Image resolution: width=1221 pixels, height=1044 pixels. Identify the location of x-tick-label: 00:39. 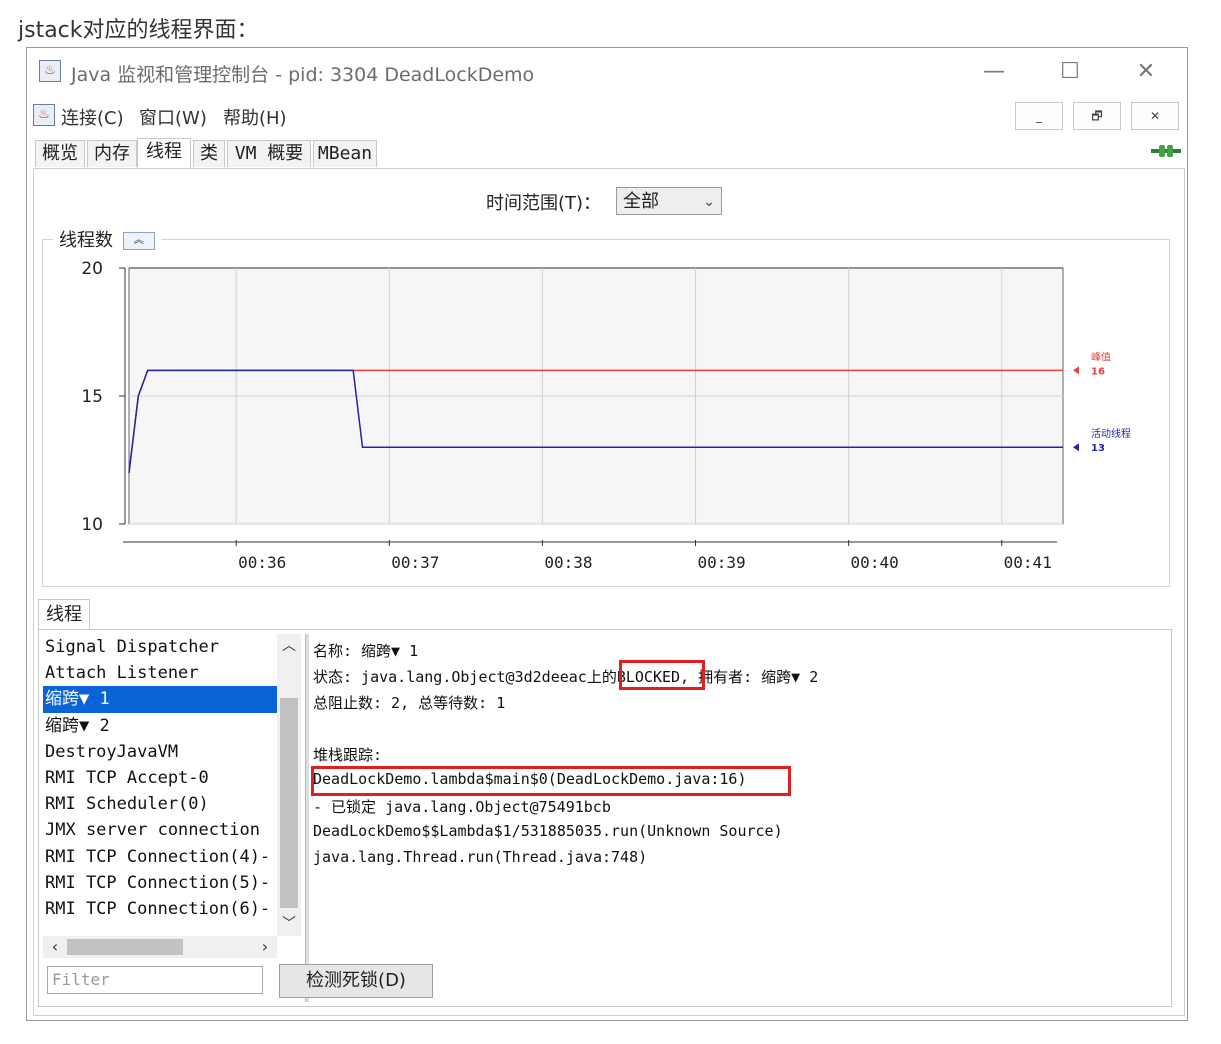
(721, 562).